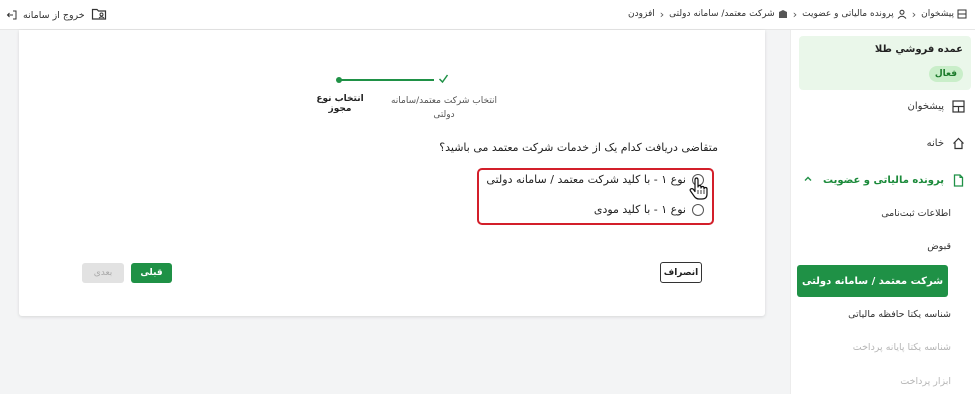  I want to click on hand-cursor-icon, so click(698, 188).